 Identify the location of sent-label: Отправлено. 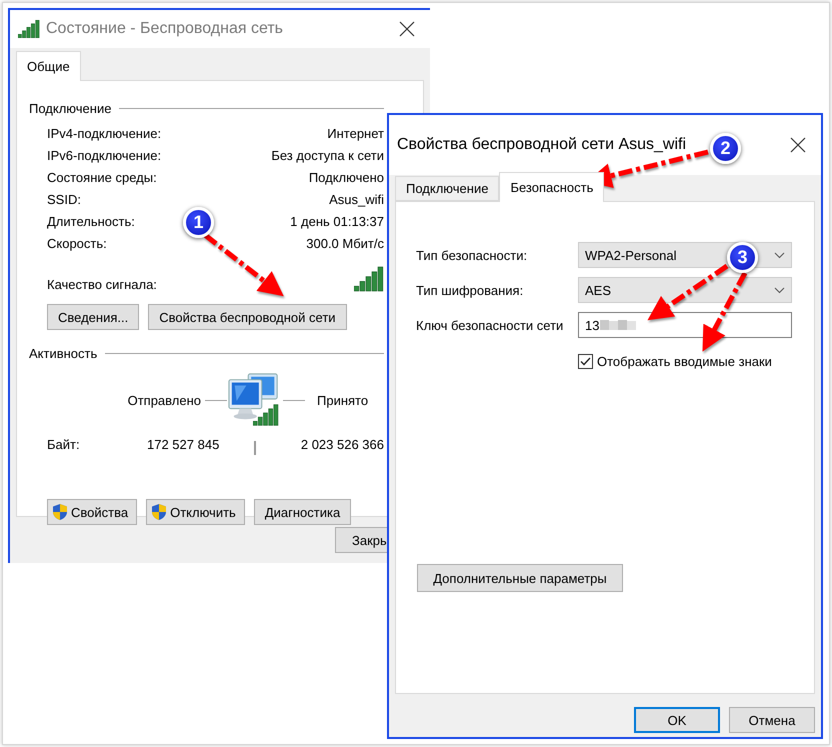
(164, 400).